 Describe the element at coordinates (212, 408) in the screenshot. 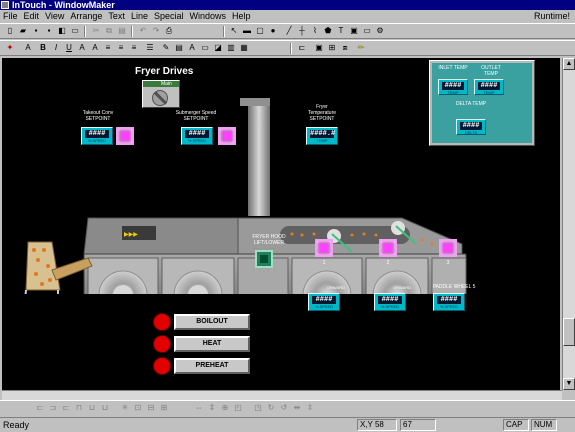

I see `space-vertical-icon: ⇕` at that location.